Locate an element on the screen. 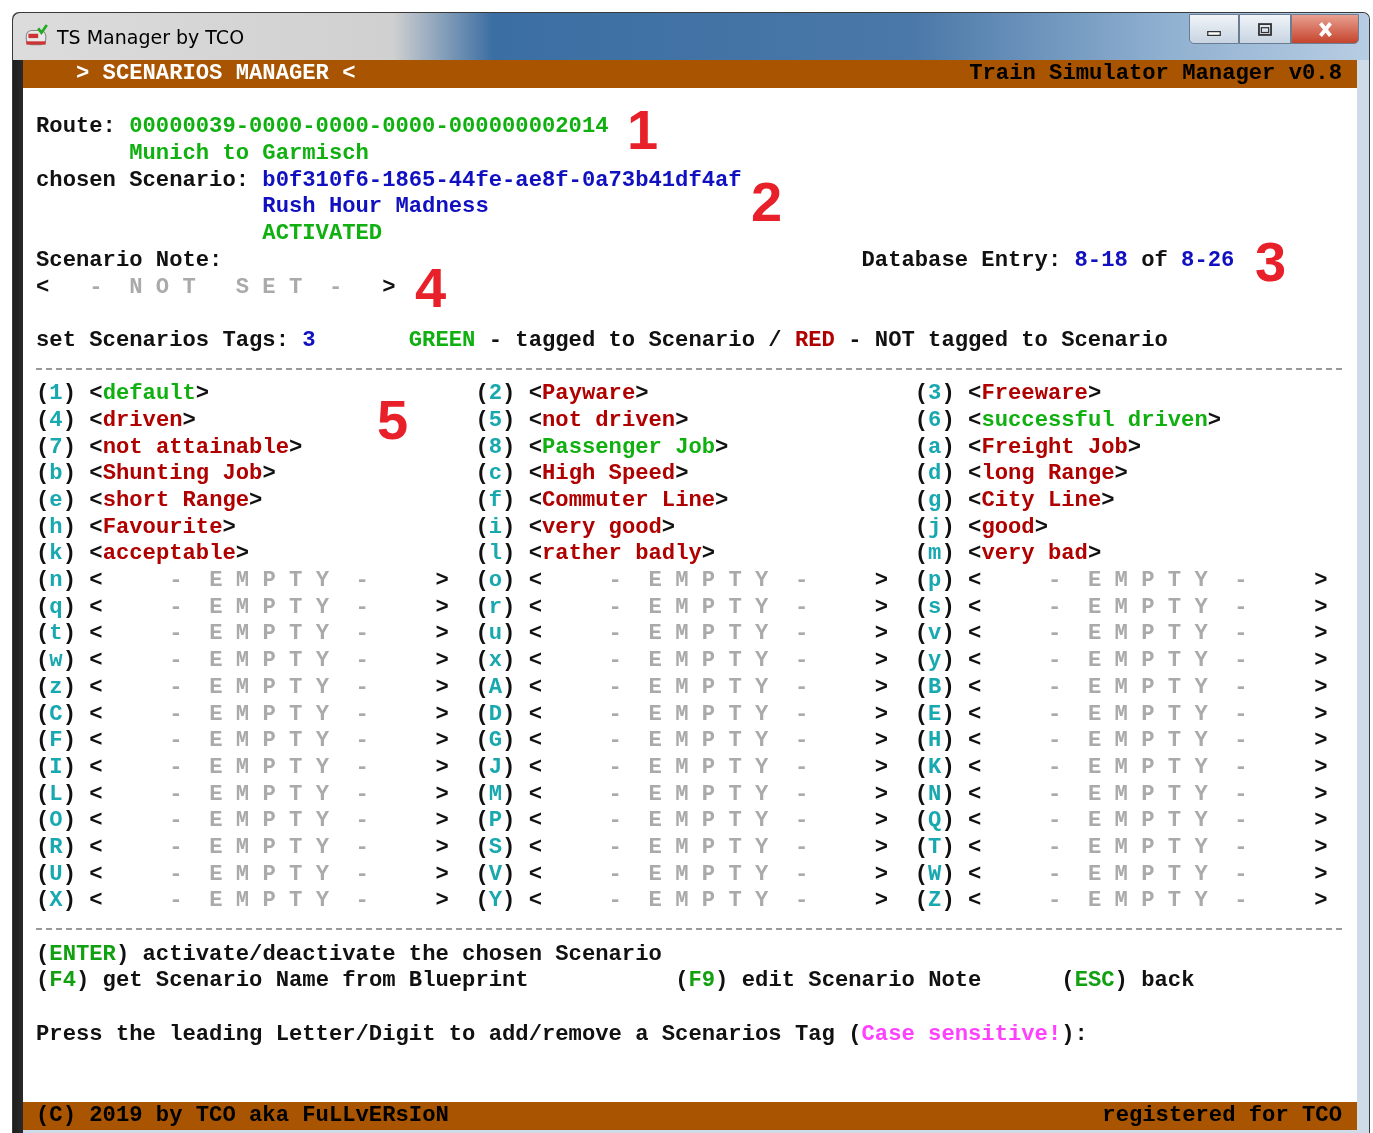 The width and height of the screenshot is (1373, 1133). tag-option: (Z) < - E M P T Y - > is located at coordinates (1121, 901).